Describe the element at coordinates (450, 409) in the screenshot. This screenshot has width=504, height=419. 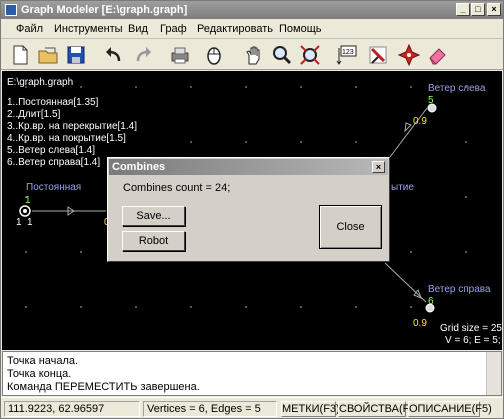
I see `description-button: ОПИСАНИЕ(F5)` at that location.